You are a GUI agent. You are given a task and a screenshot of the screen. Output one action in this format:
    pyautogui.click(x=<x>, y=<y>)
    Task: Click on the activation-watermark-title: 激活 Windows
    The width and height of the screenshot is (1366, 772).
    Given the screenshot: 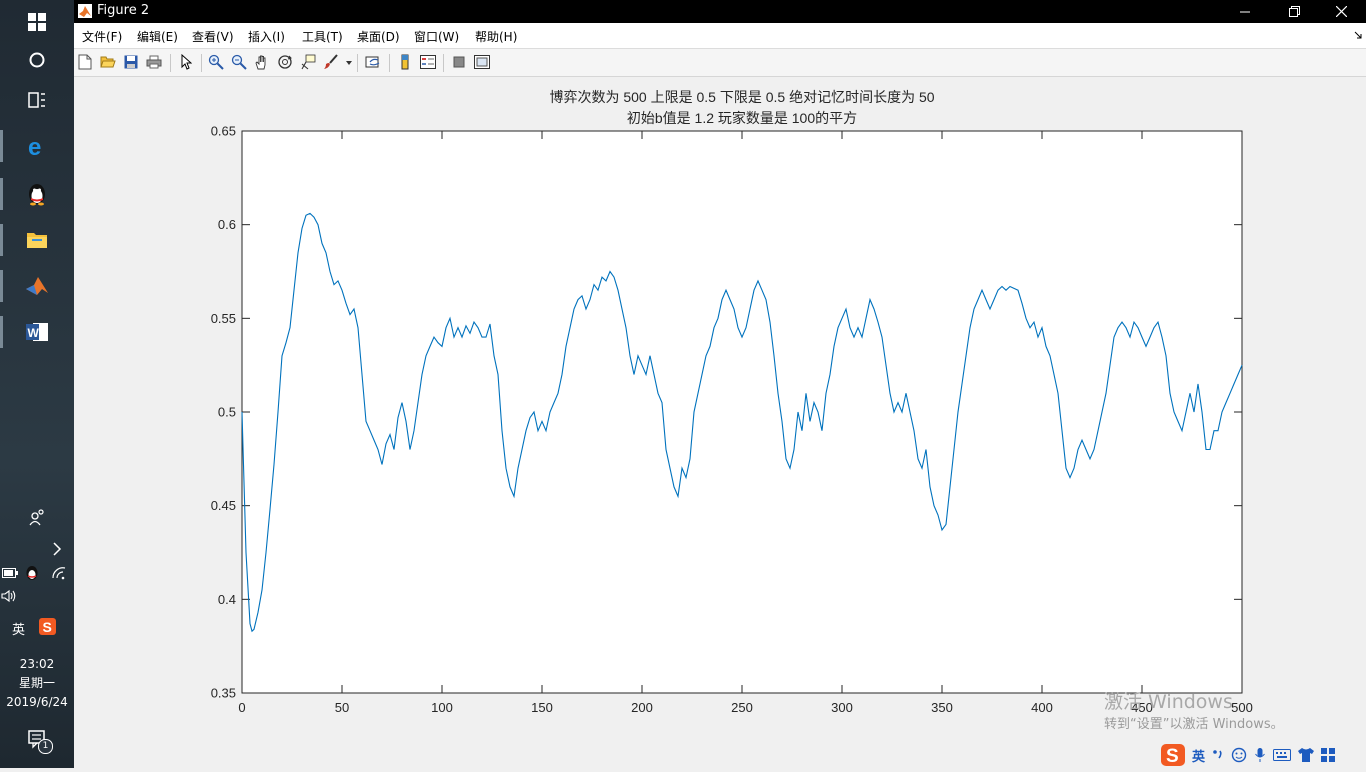 What is the action you would take?
    pyautogui.click(x=1168, y=702)
    